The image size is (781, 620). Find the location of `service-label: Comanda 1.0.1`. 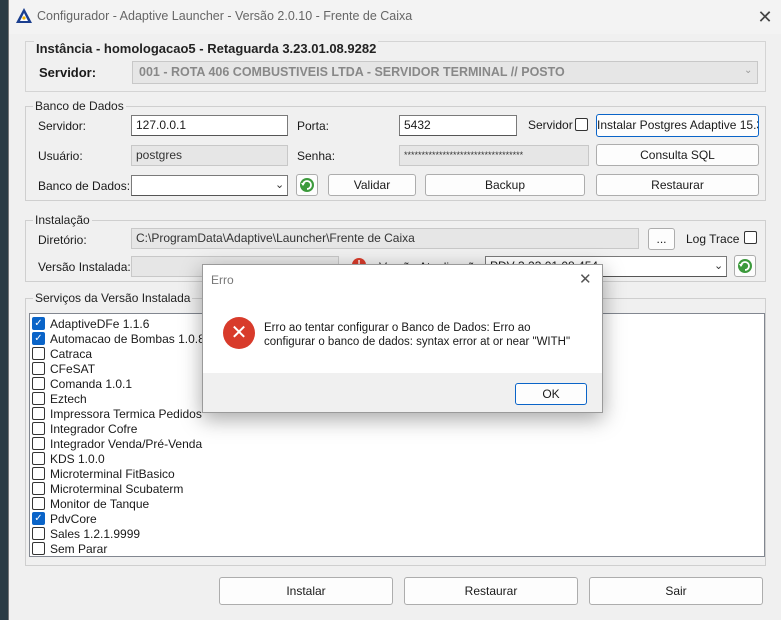

service-label: Comanda 1.0.1 is located at coordinates (91, 384).